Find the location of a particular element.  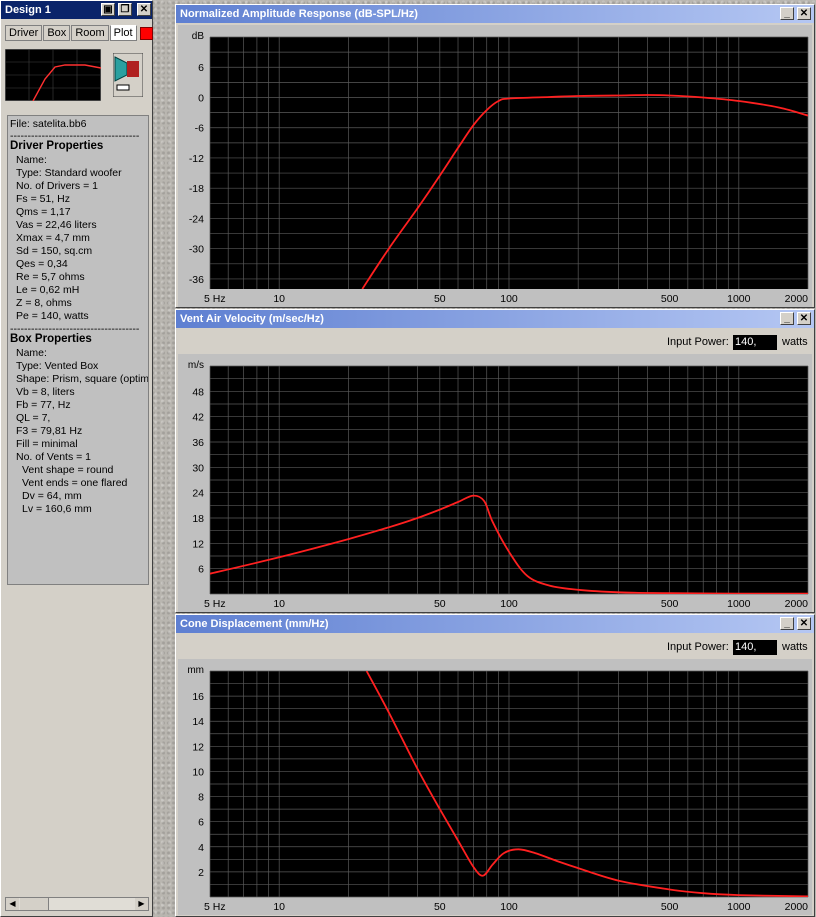

y-tick-label: -18 is located at coordinates (196, 189).